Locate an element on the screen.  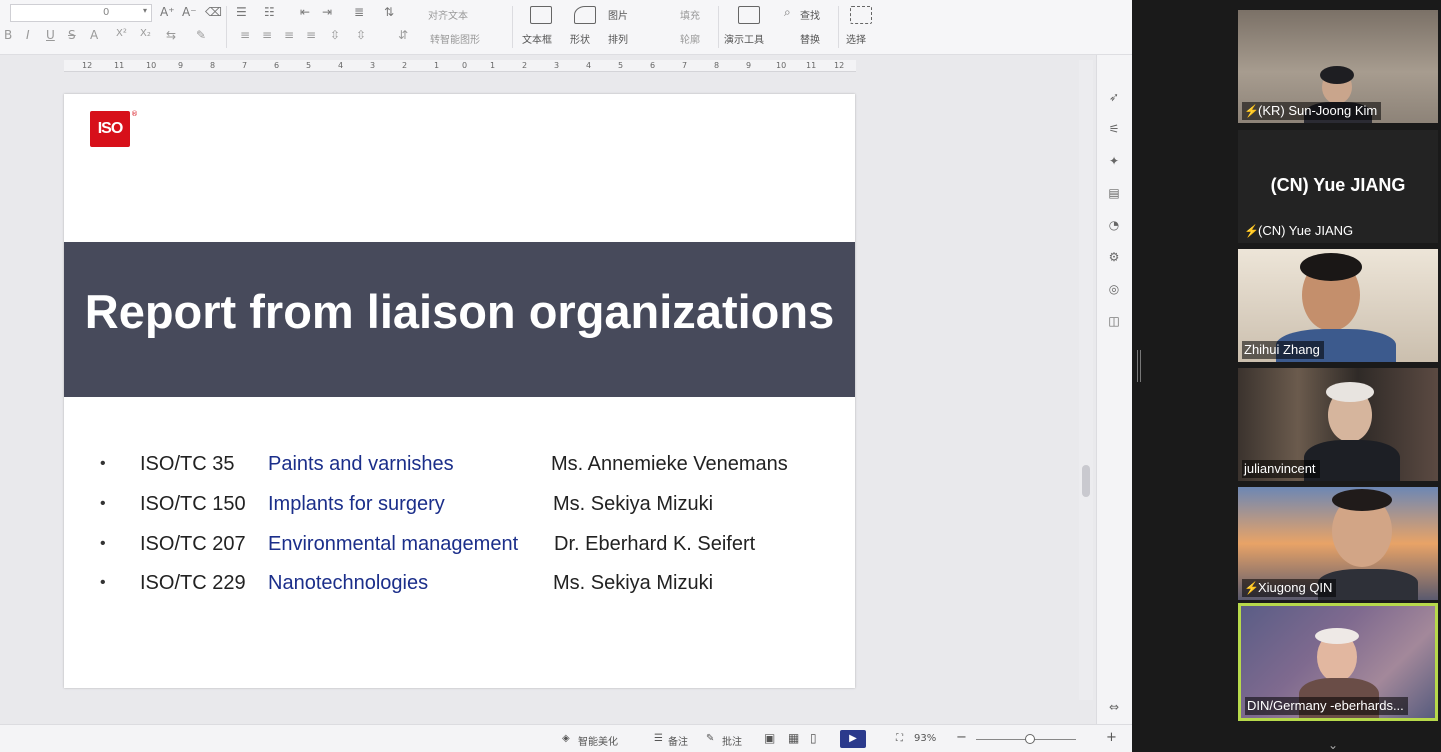
font-size-dropdown-icon: ▾ is located at coordinates (145, 10).